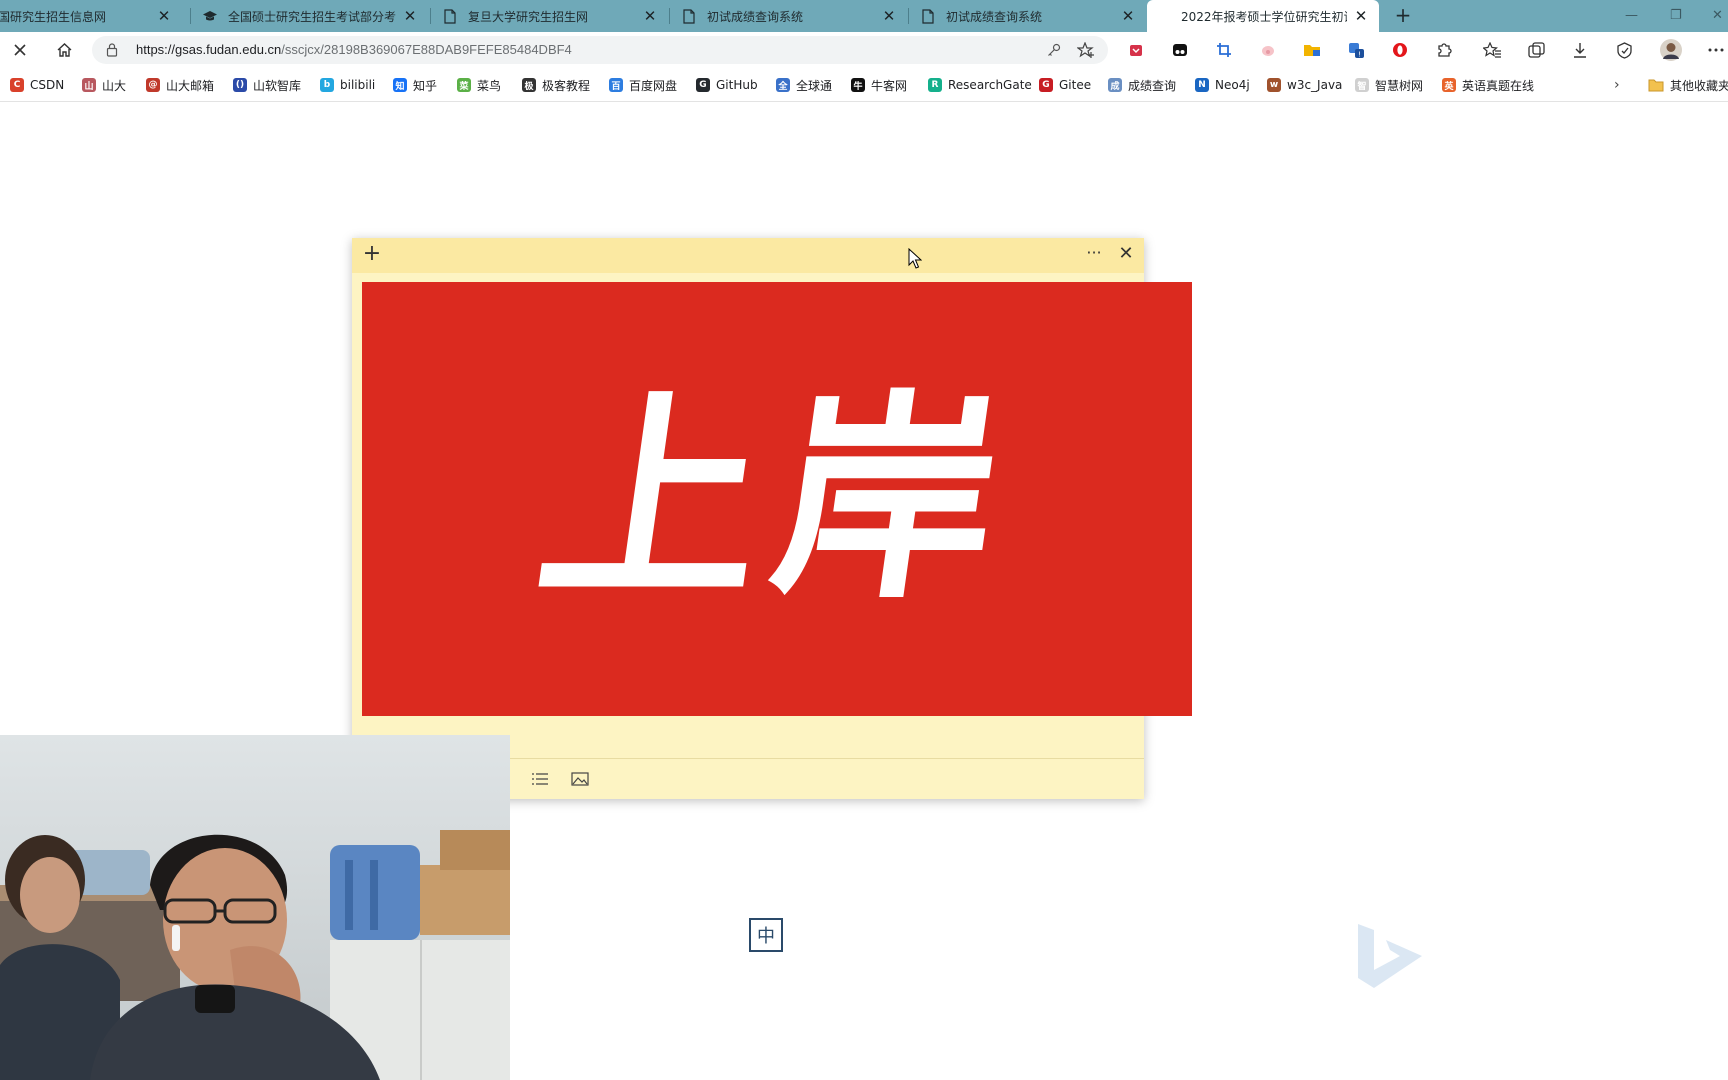 The width and height of the screenshot is (1728, 1080). What do you see at coordinates (804, 85) in the screenshot?
I see `bookmark-quanqiutong: 全全球通` at bounding box center [804, 85].